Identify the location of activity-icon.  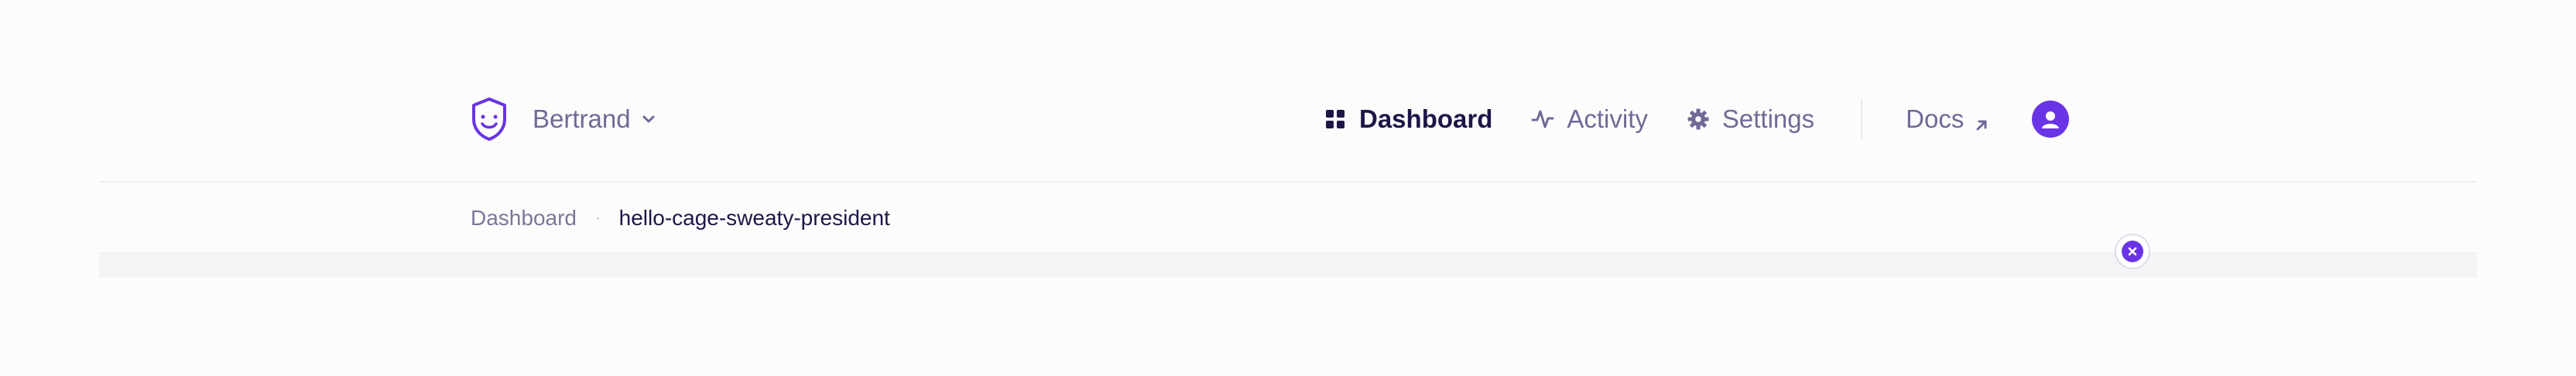
(1542, 119).